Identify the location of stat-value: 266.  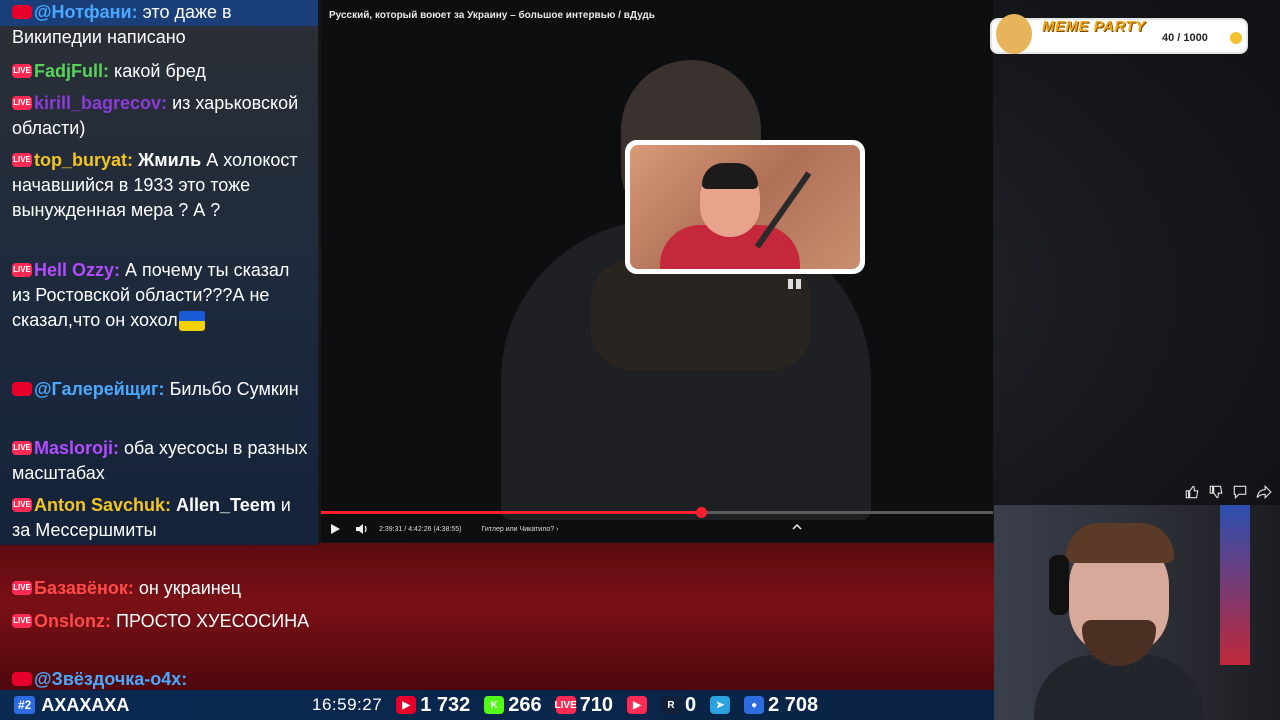
(525, 704).